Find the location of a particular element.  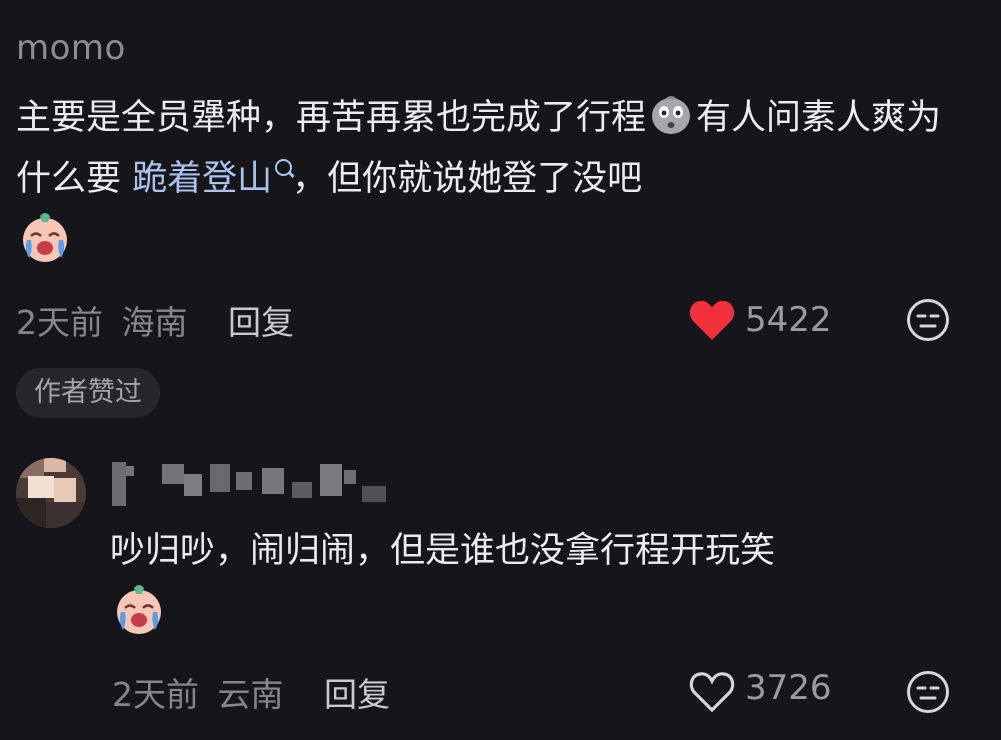

comment-username: momo is located at coordinates (71, 48).